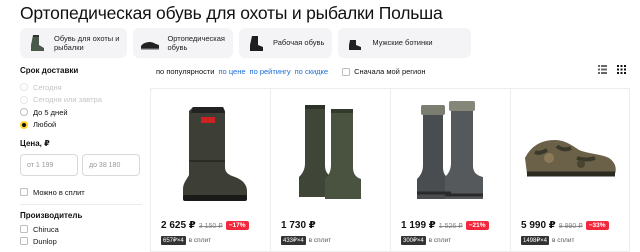  What do you see at coordinates (413, 240) in the screenshot?
I see `split-amount-badge: 300₽×4` at bounding box center [413, 240].